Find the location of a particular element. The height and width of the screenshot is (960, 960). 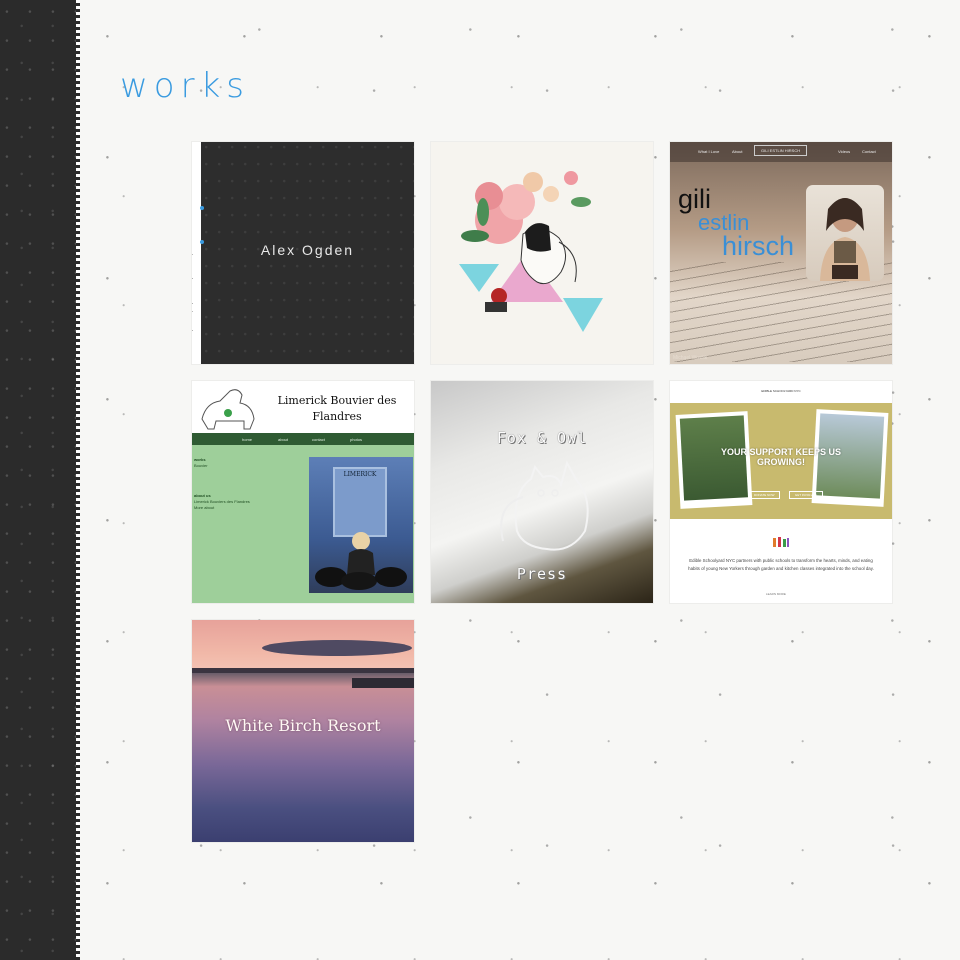

floral-illustration-image is located at coordinates (531, 251).